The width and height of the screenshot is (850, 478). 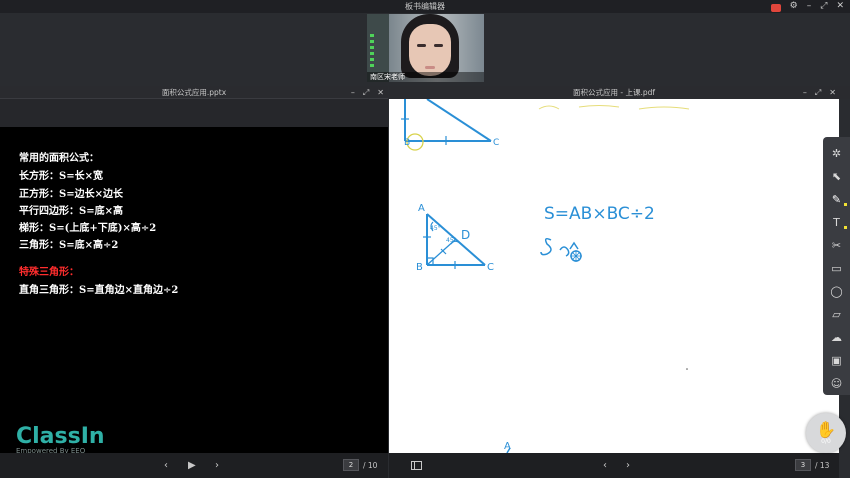 What do you see at coordinates (71, 194) in the screenshot?
I see `slide-line: 正方形：S=边长×边长` at bounding box center [71, 194].